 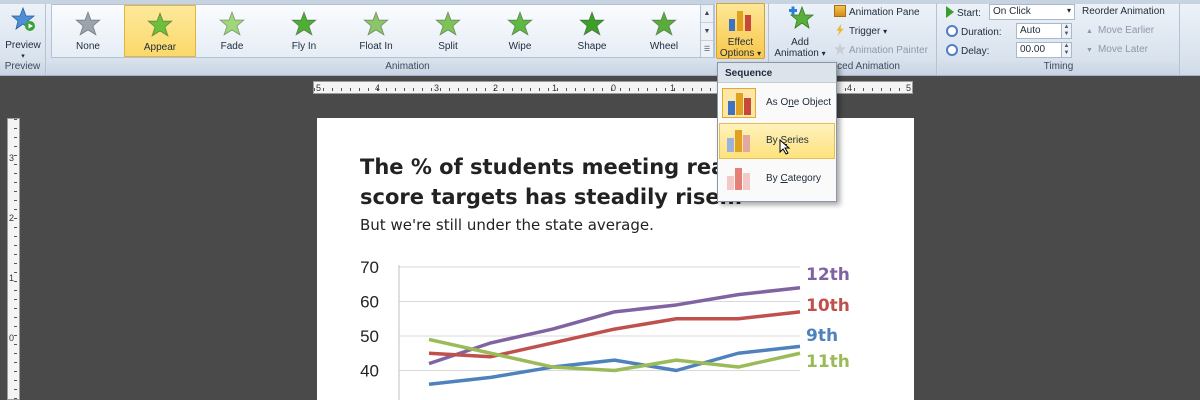 I want to click on delay-spinner: ▲ ▼, so click(x=1066, y=50).